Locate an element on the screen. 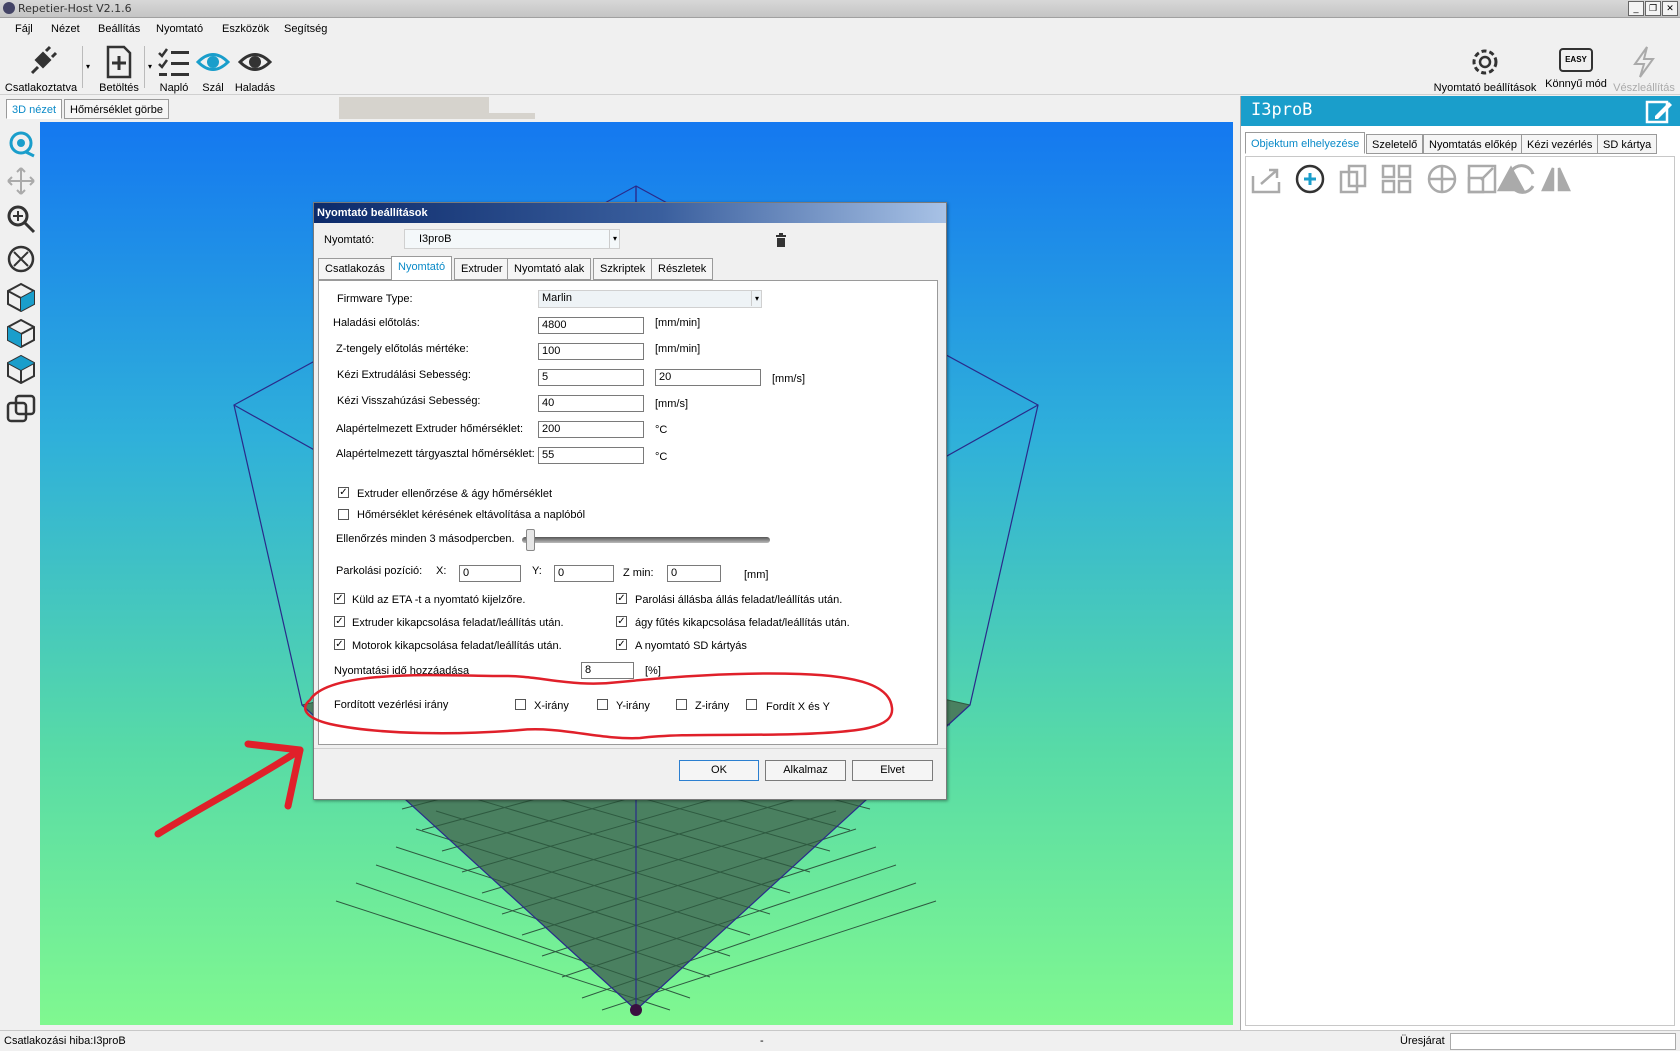 The image size is (1680, 1051). app-icon is located at coordinates (9, 8).